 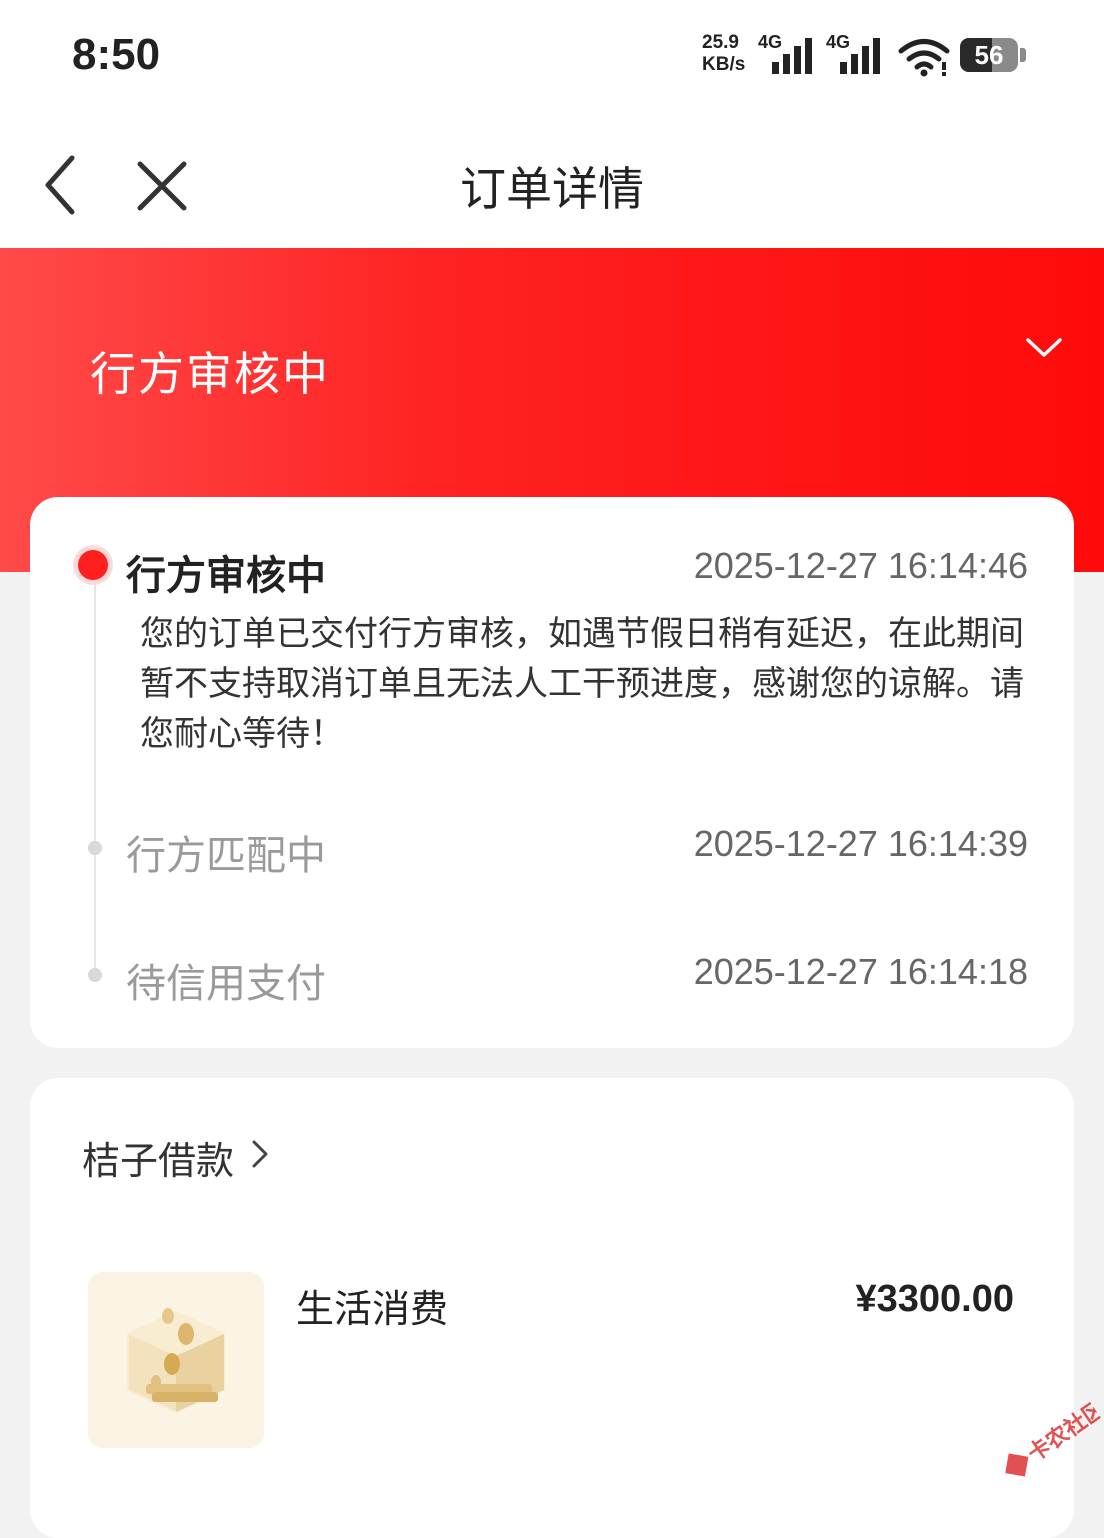 I want to click on network-speed: 25.9 KB/s, so click(x=723, y=54).